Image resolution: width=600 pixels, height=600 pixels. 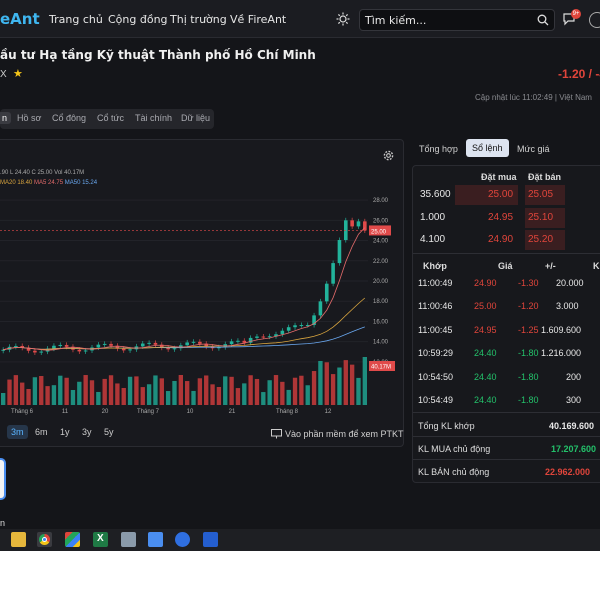 What do you see at coordinates (87, 432) in the screenshot?
I see `range-3y: 3y` at bounding box center [87, 432].